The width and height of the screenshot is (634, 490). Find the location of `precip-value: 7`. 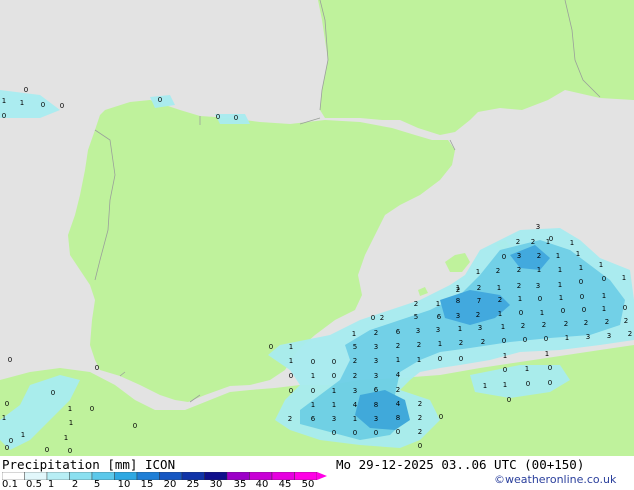

precip-value: 7 is located at coordinates (479, 301).